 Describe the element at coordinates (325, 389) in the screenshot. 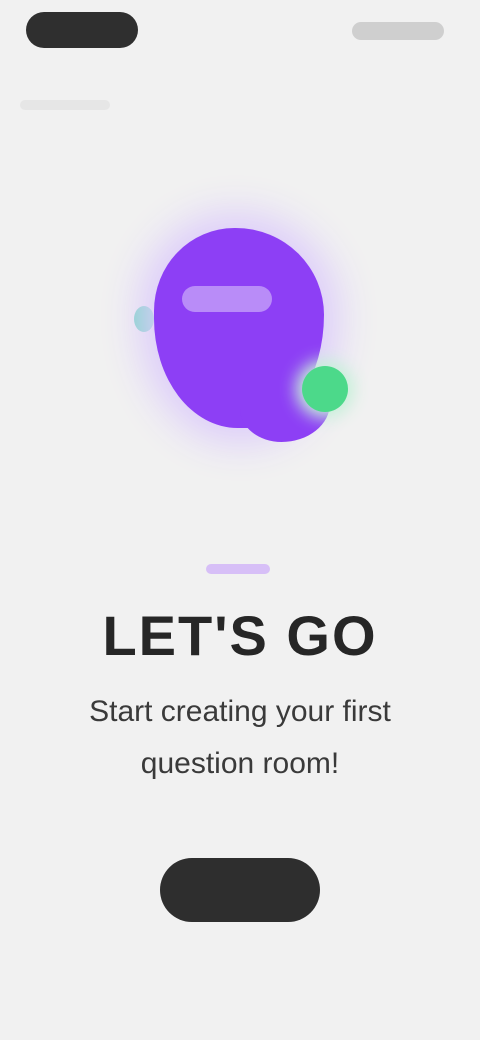

I see `green-dot-icon` at that location.